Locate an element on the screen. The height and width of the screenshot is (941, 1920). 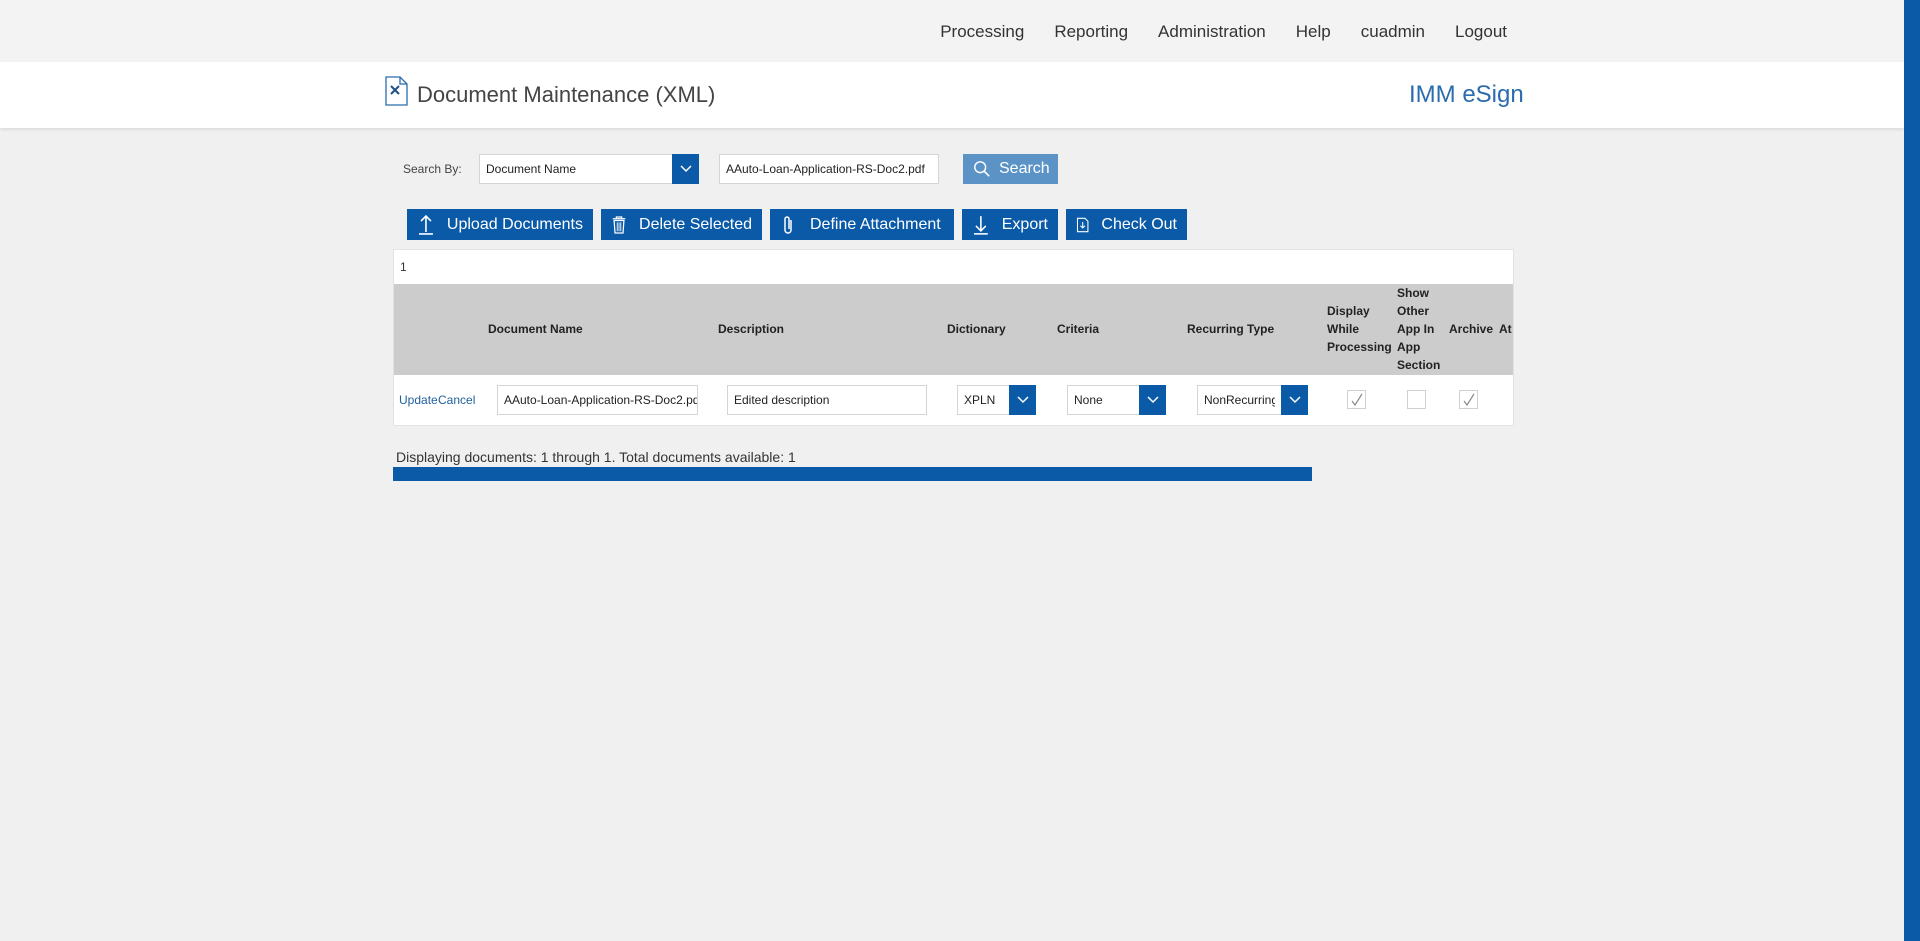
column-criteria: Criteria is located at coordinates (1078, 329).